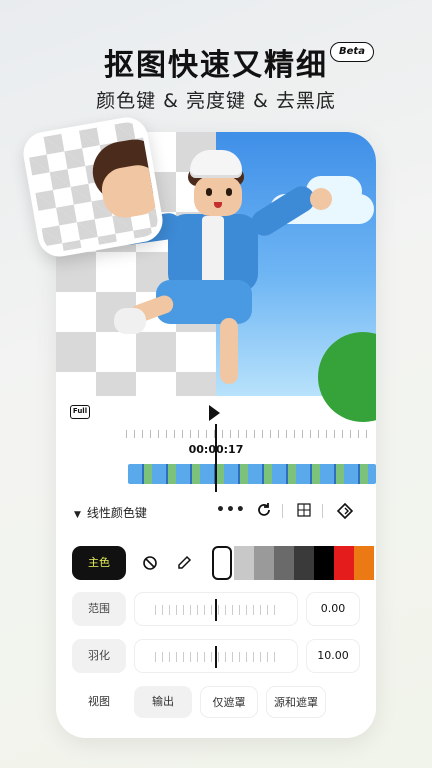 Image resolution: width=432 pixels, height=768 pixels. What do you see at coordinates (93, 187) in the screenshot?
I see `cutout-thumbnail` at bounding box center [93, 187].